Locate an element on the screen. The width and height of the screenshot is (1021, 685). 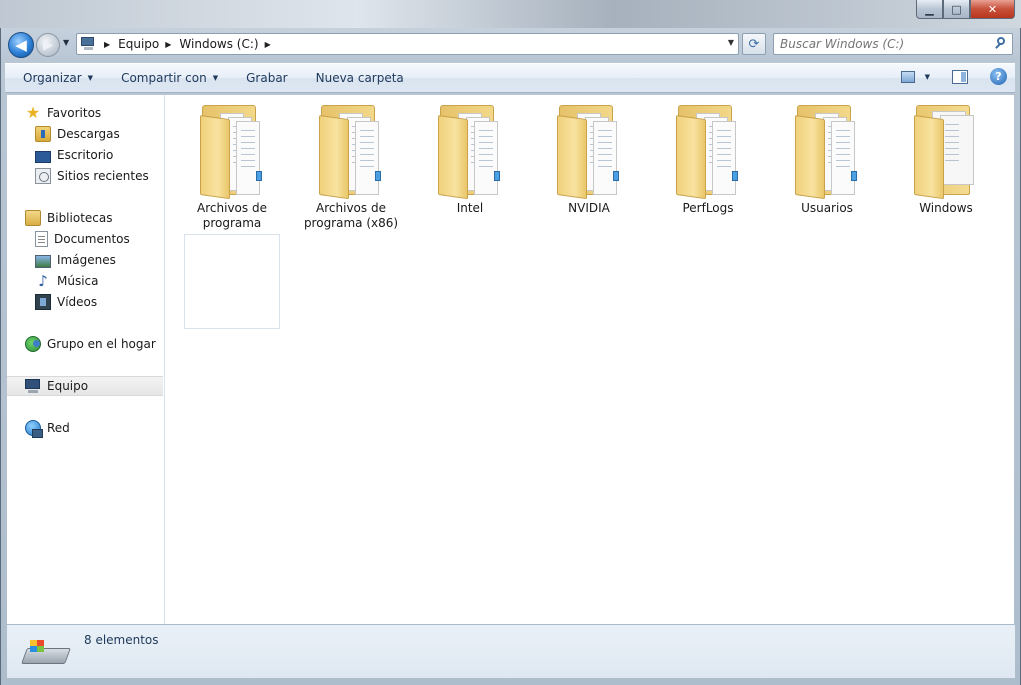
nav-item-label: Sitios recientes is located at coordinates (103, 176).